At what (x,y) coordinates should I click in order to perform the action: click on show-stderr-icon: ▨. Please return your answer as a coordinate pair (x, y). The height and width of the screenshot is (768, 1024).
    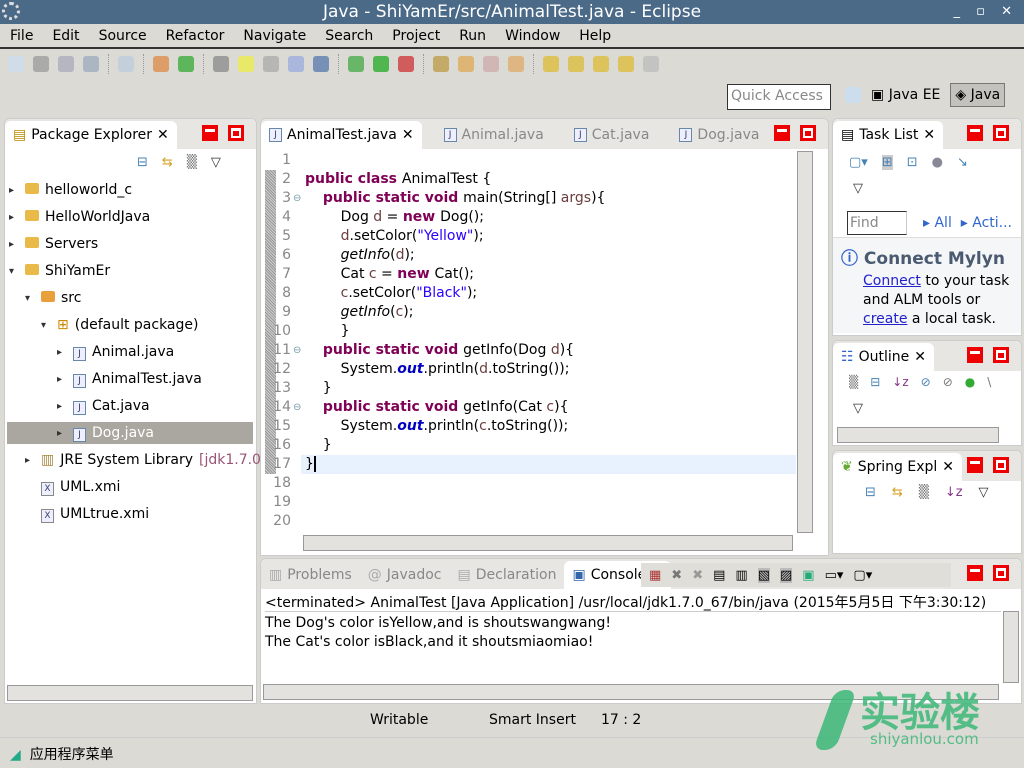
    Looking at the image, I should click on (786, 575).